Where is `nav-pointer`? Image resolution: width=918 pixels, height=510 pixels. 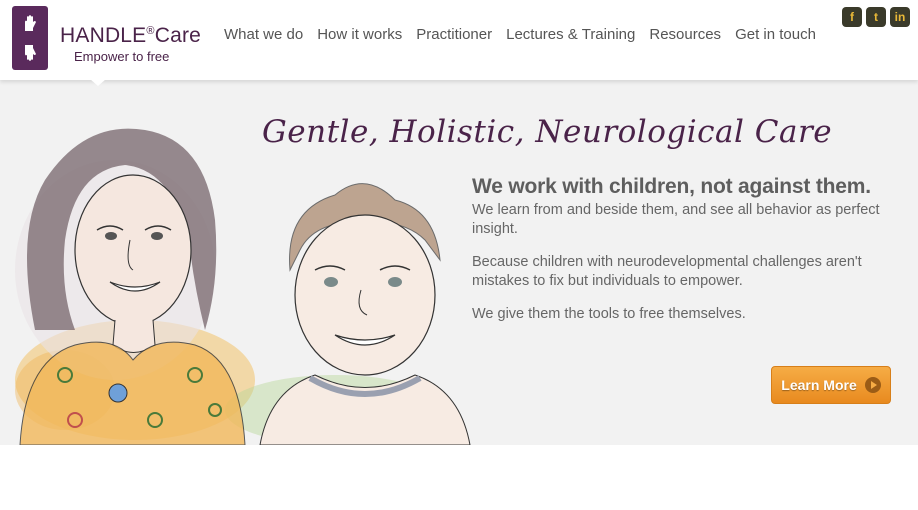
nav-pointer is located at coordinates (98, 82).